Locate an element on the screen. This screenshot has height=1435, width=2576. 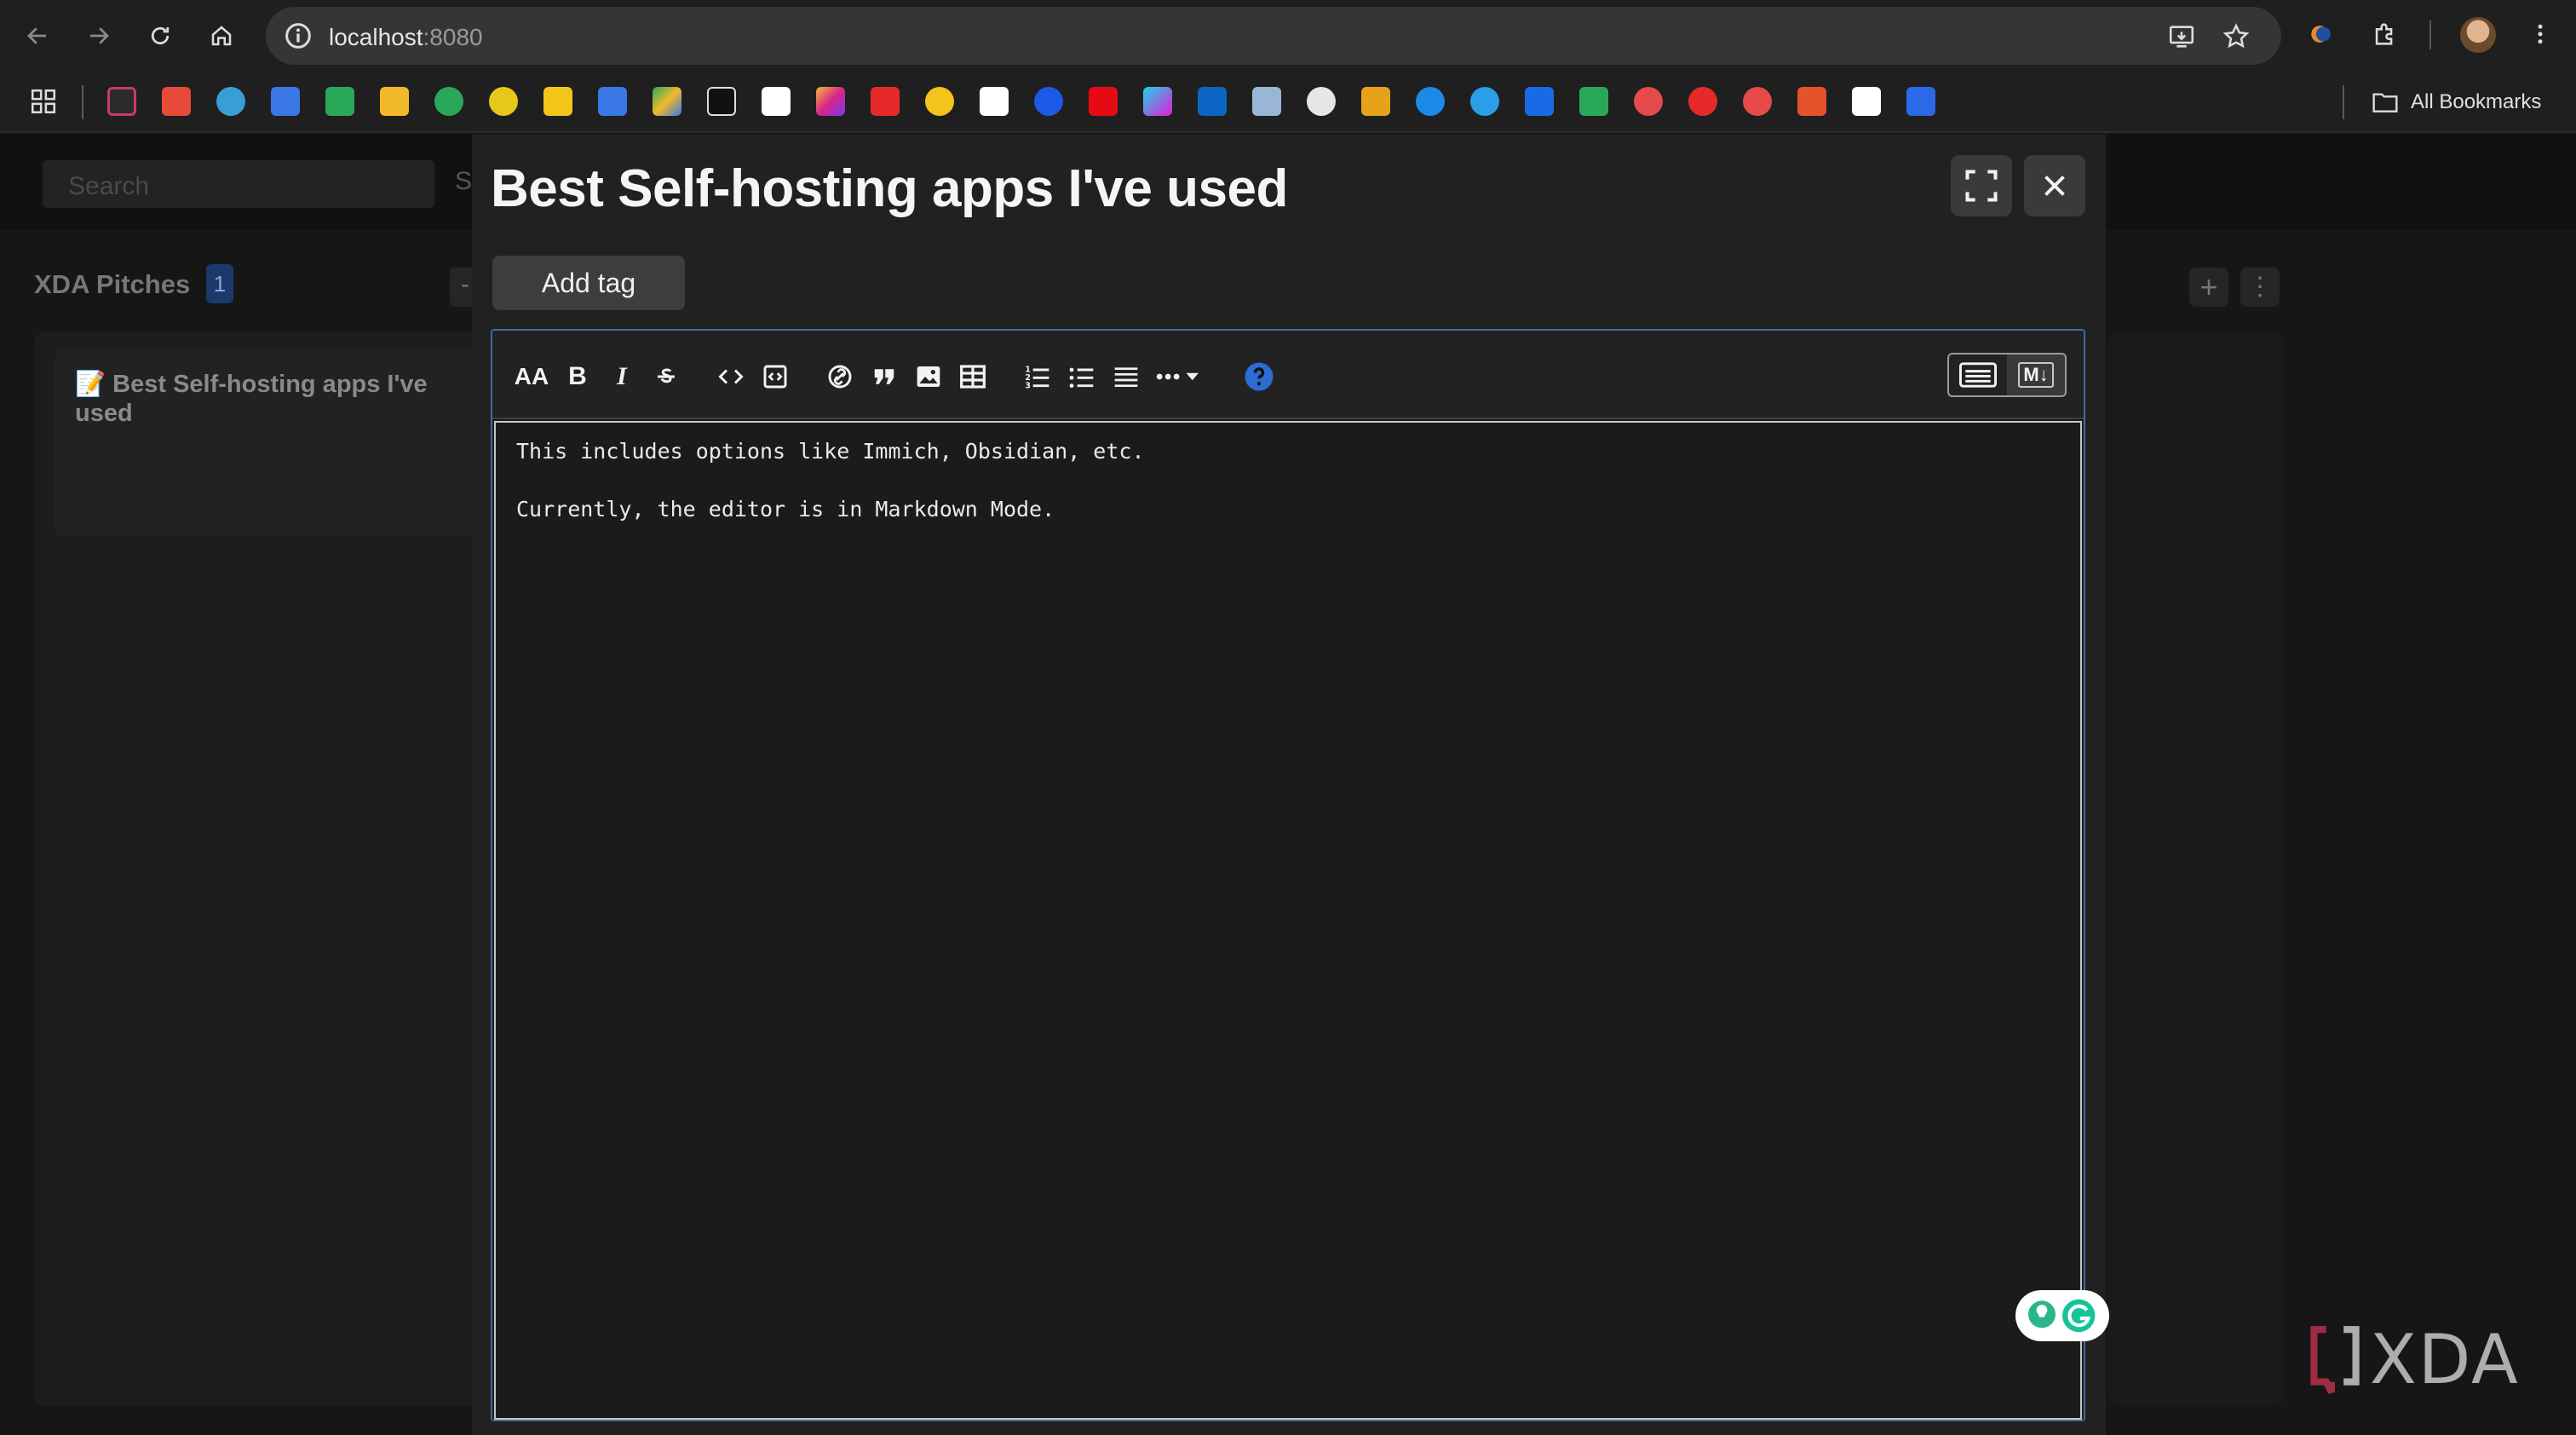
close-button is located at coordinates (2054, 185).